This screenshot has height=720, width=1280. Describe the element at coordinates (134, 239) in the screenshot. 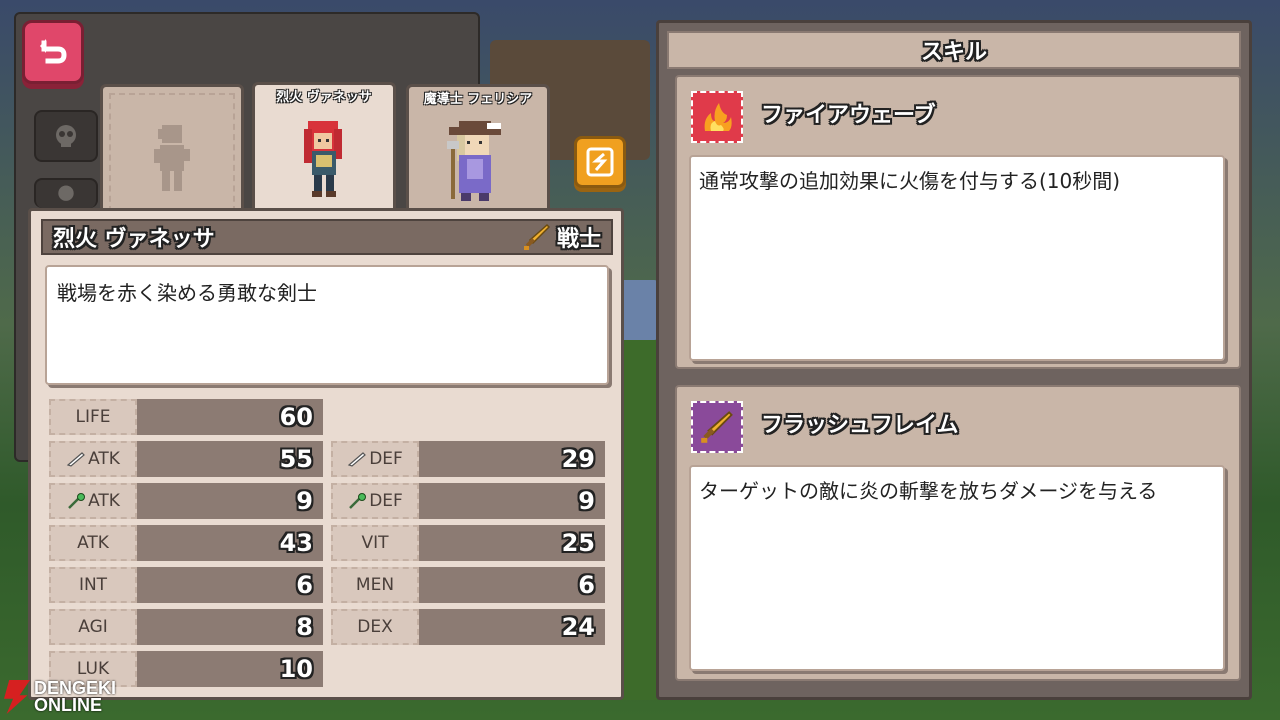

I see `character-name: 烈火 ヴァネッサ` at that location.